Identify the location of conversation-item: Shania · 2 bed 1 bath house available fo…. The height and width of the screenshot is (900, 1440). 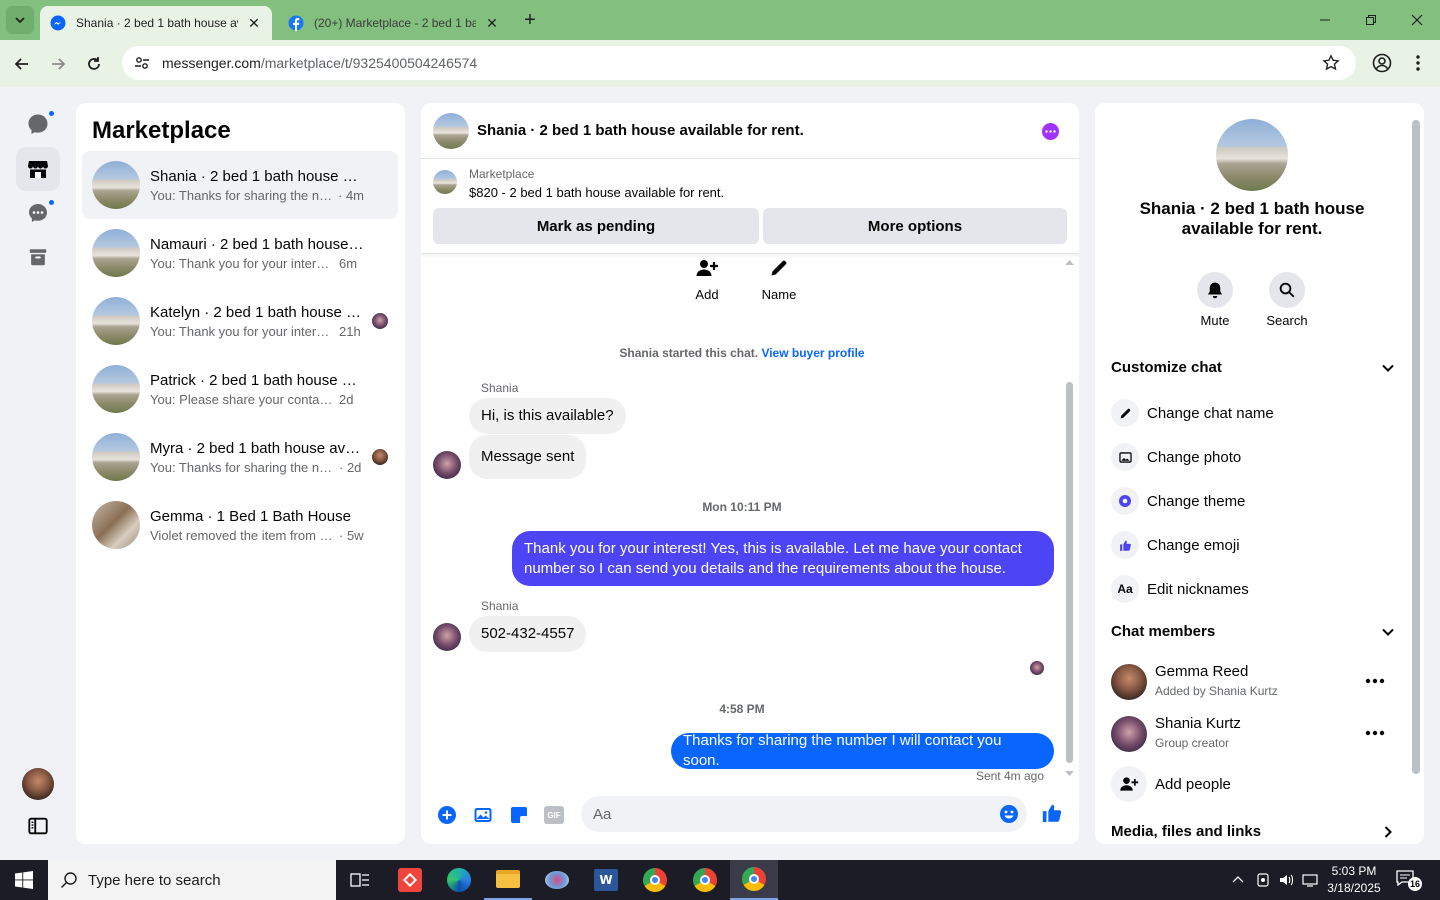
(240, 185).